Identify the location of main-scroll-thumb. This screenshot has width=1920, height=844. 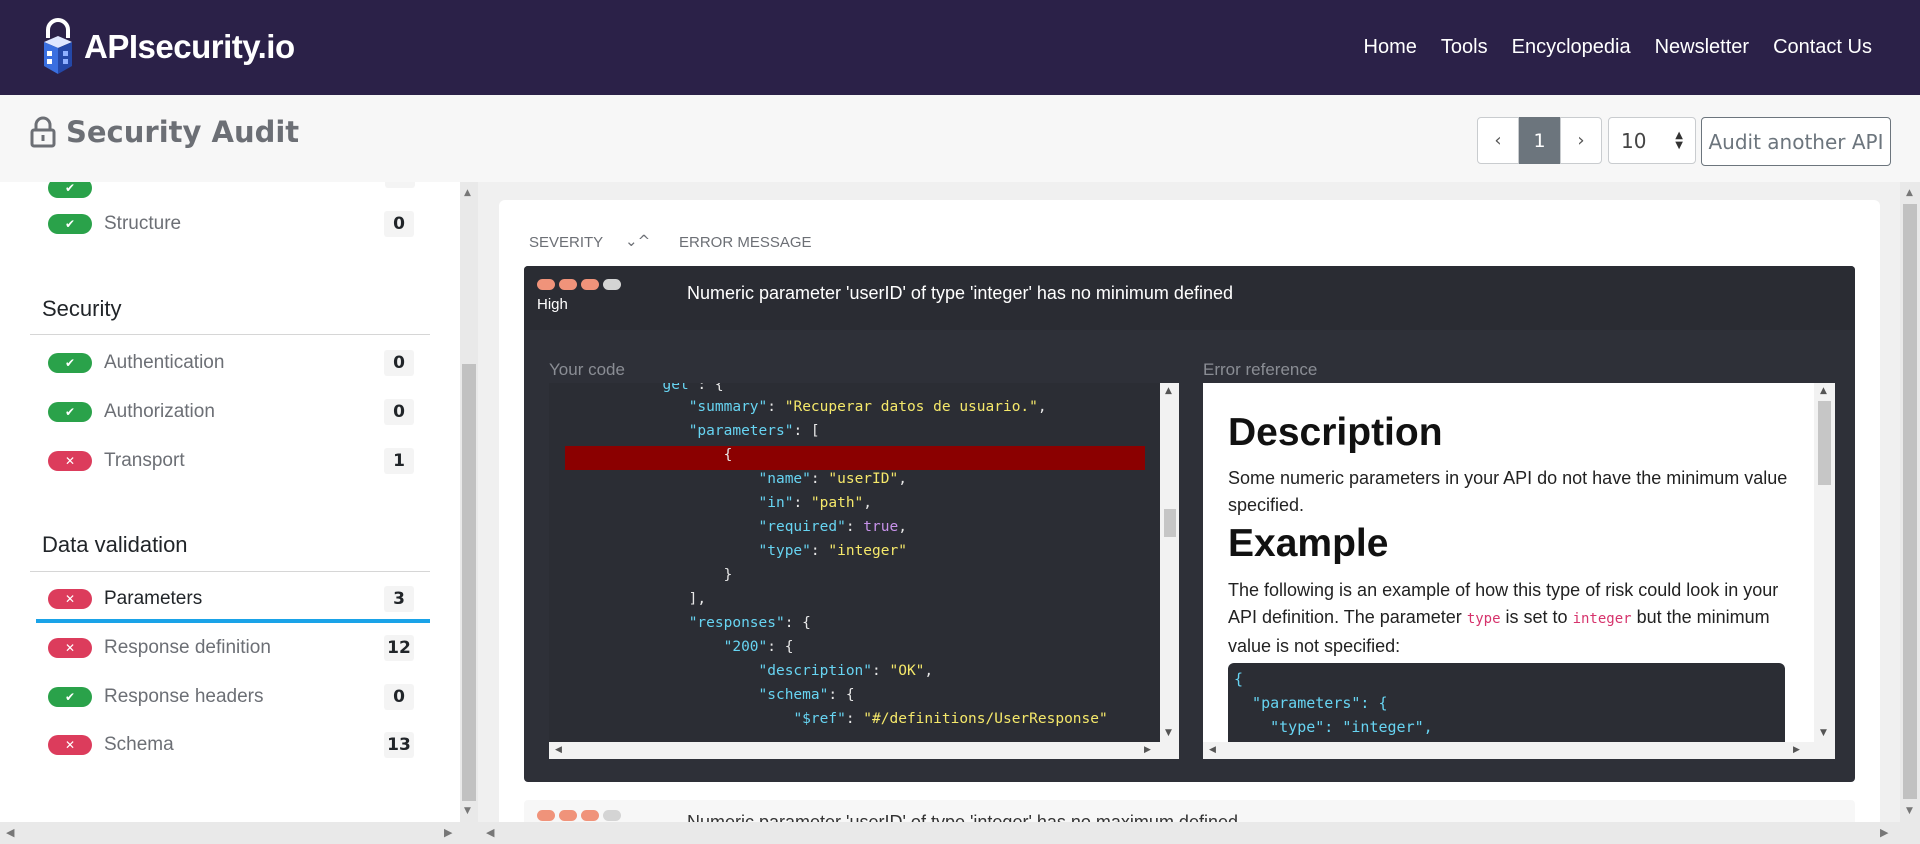
(1910, 501).